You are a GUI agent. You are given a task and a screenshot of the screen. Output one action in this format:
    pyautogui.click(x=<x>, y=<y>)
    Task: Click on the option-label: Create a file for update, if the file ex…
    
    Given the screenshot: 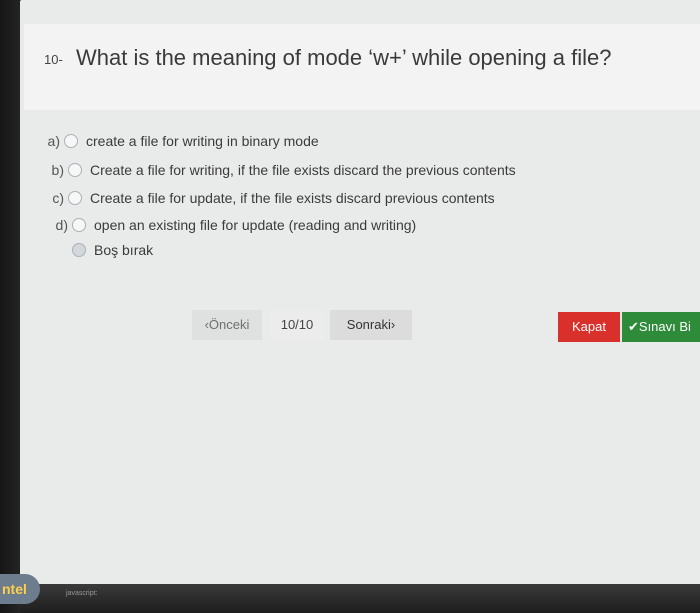 What is the action you would take?
    pyautogui.click(x=292, y=198)
    